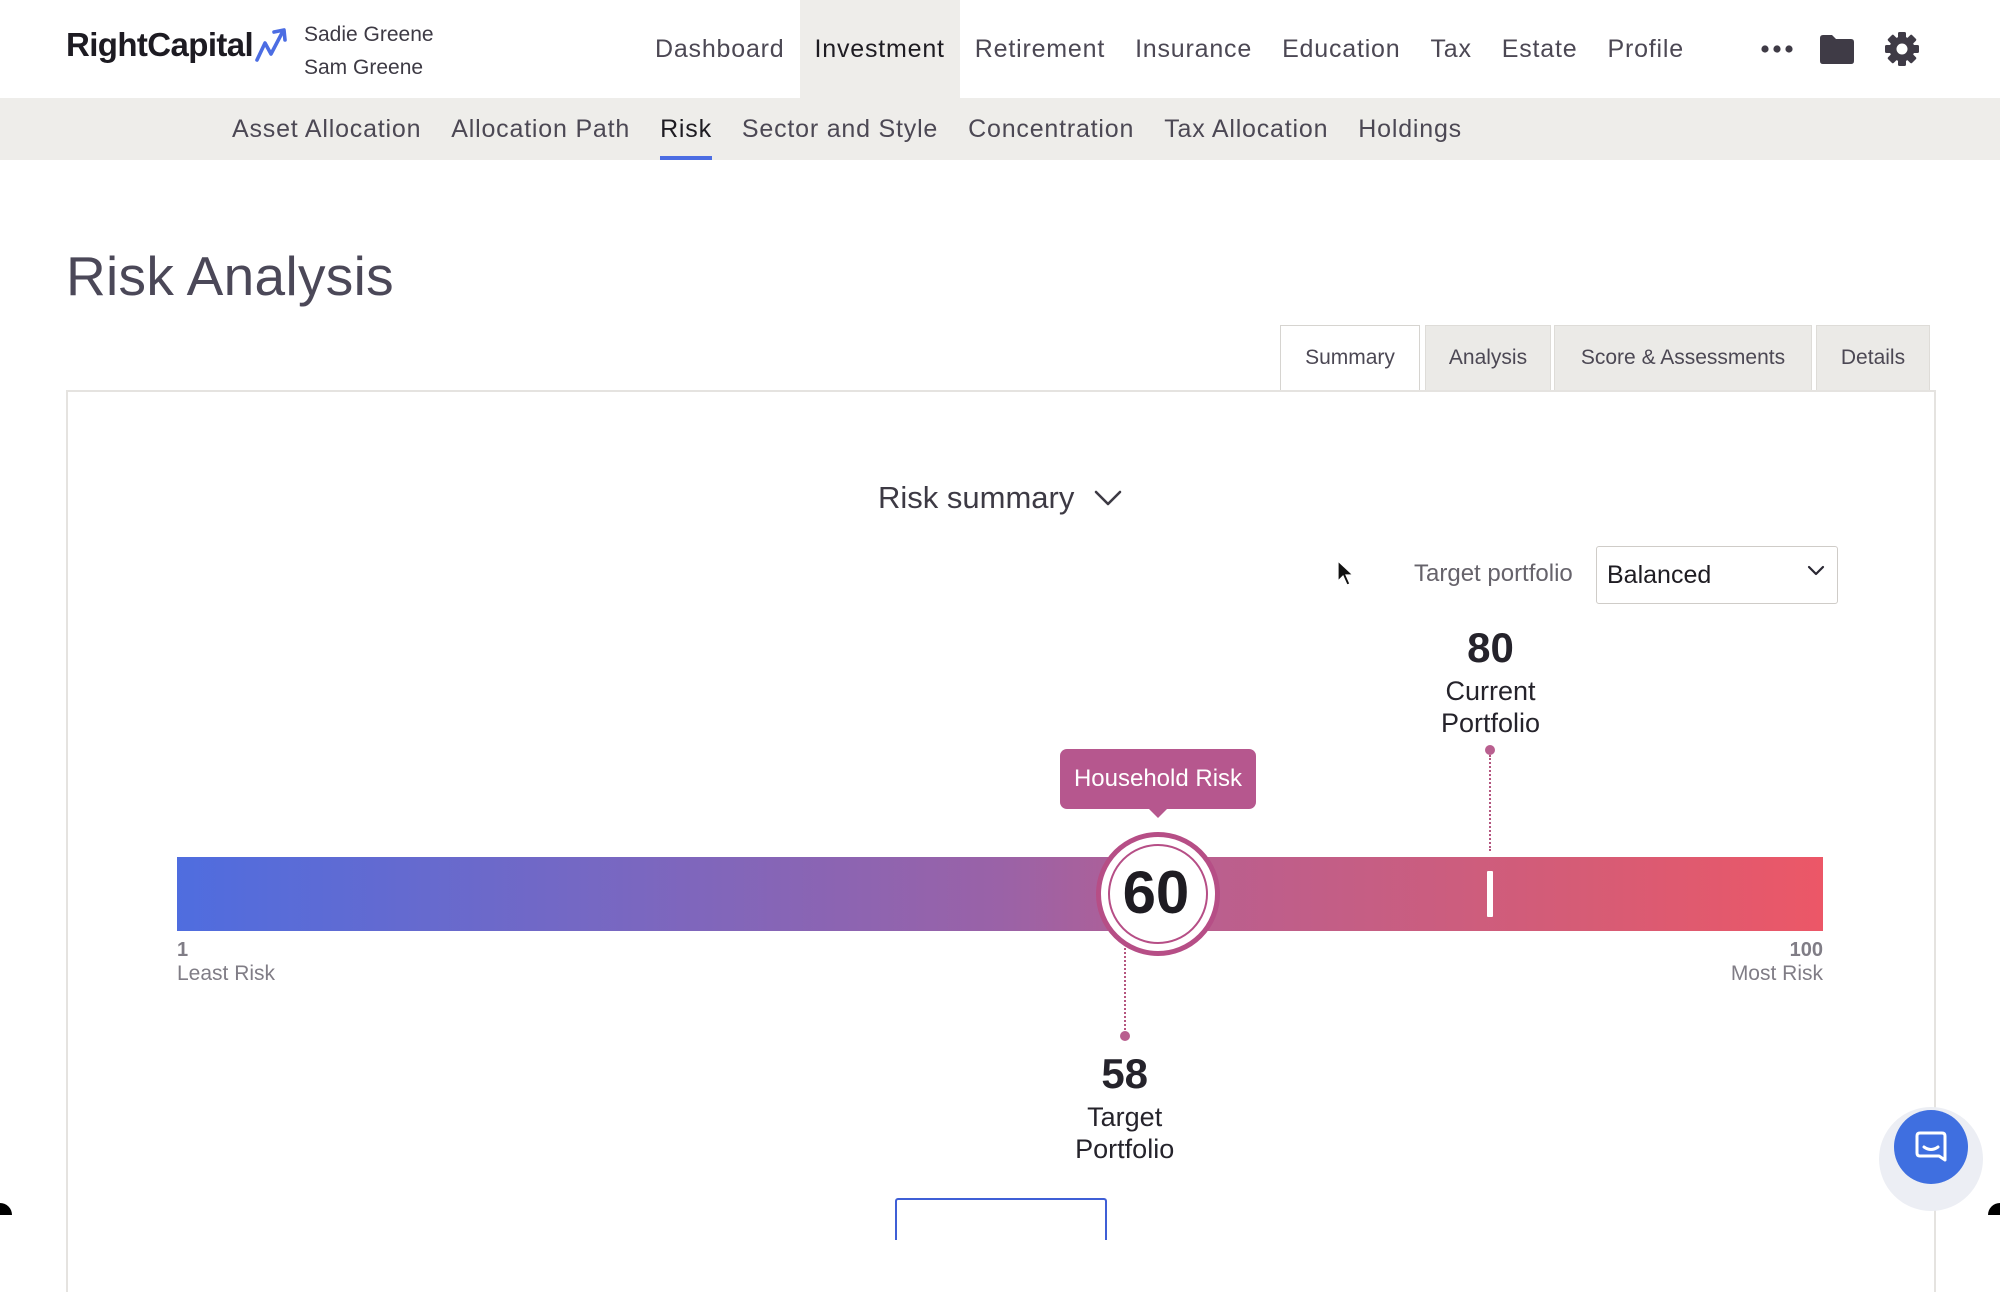  I want to click on risk-summary-dropdown: Risk summary, so click(1000, 498).